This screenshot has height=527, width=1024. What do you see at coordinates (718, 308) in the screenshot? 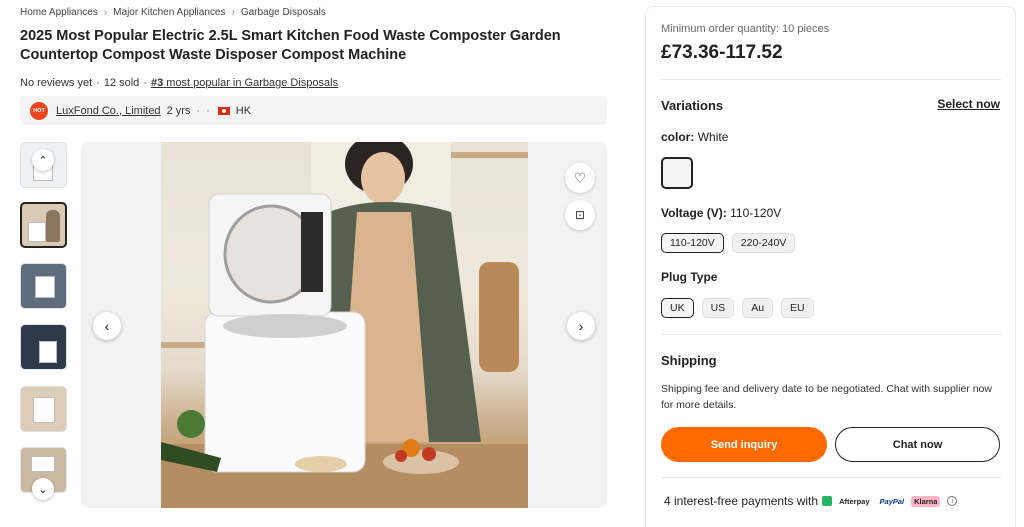
I see `plug-option-us: US` at bounding box center [718, 308].